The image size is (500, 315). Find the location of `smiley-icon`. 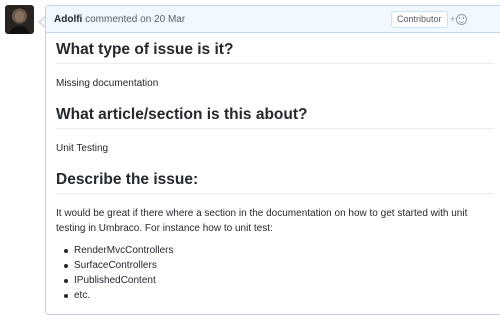

smiley-icon is located at coordinates (462, 19).